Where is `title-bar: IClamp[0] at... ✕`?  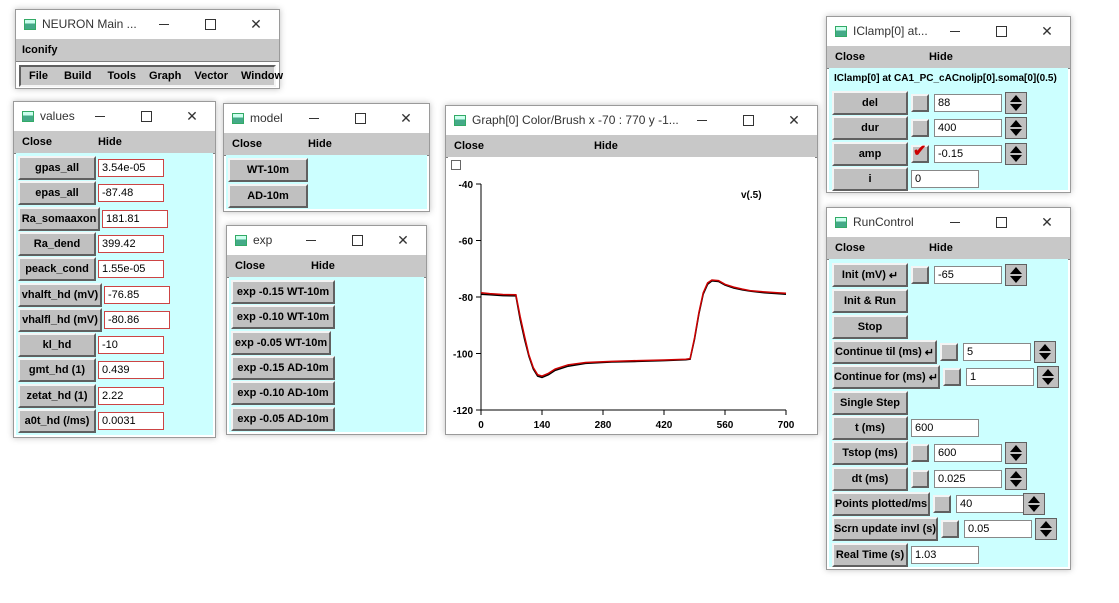
title-bar: IClamp[0] at... ✕ is located at coordinates (948, 31).